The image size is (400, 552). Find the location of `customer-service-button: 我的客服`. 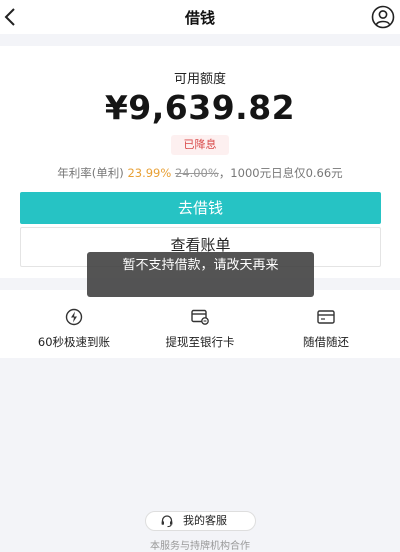

customer-service-button: 我的客服 is located at coordinates (200, 521).